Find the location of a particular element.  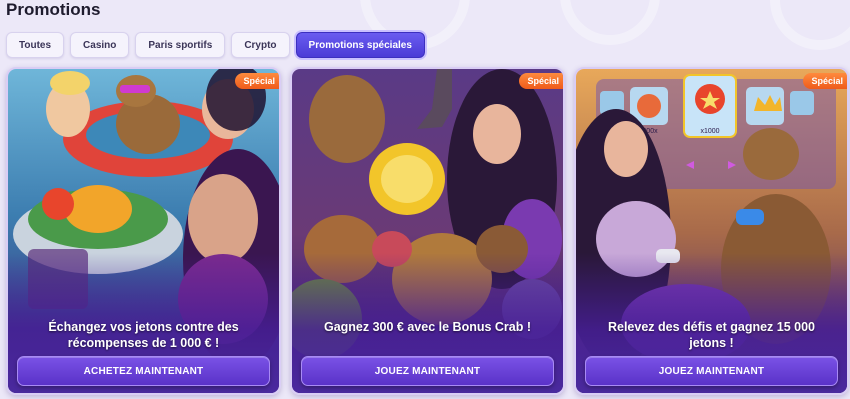

tab-crypto: Crypto is located at coordinates (260, 45).